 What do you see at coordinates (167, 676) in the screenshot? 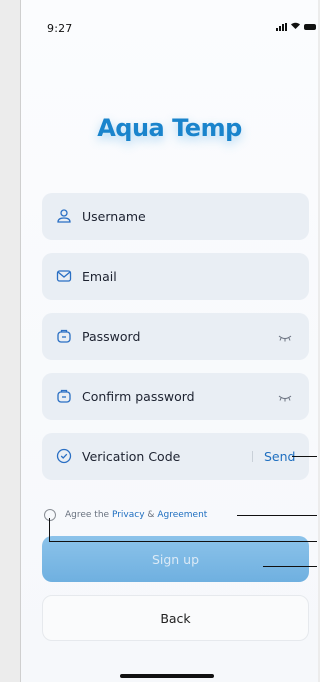
I see `home-indicator` at bounding box center [167, 676].